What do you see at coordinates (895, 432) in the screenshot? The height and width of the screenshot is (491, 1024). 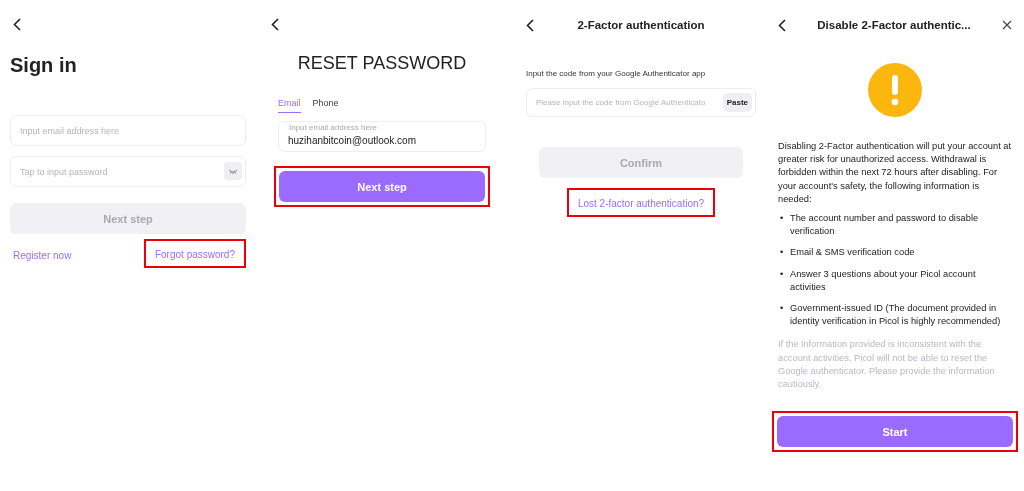 I see `submit-button: Start` at bounding box center [895, 432].